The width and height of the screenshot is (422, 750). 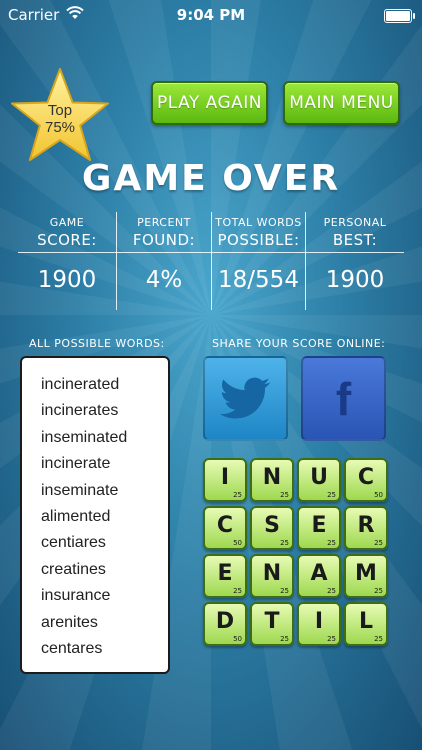 What do you see at coordinates (355, 222) in the screenshot?
I see `stat-label-top: PERSONAL` at bounding box center [355, 222].